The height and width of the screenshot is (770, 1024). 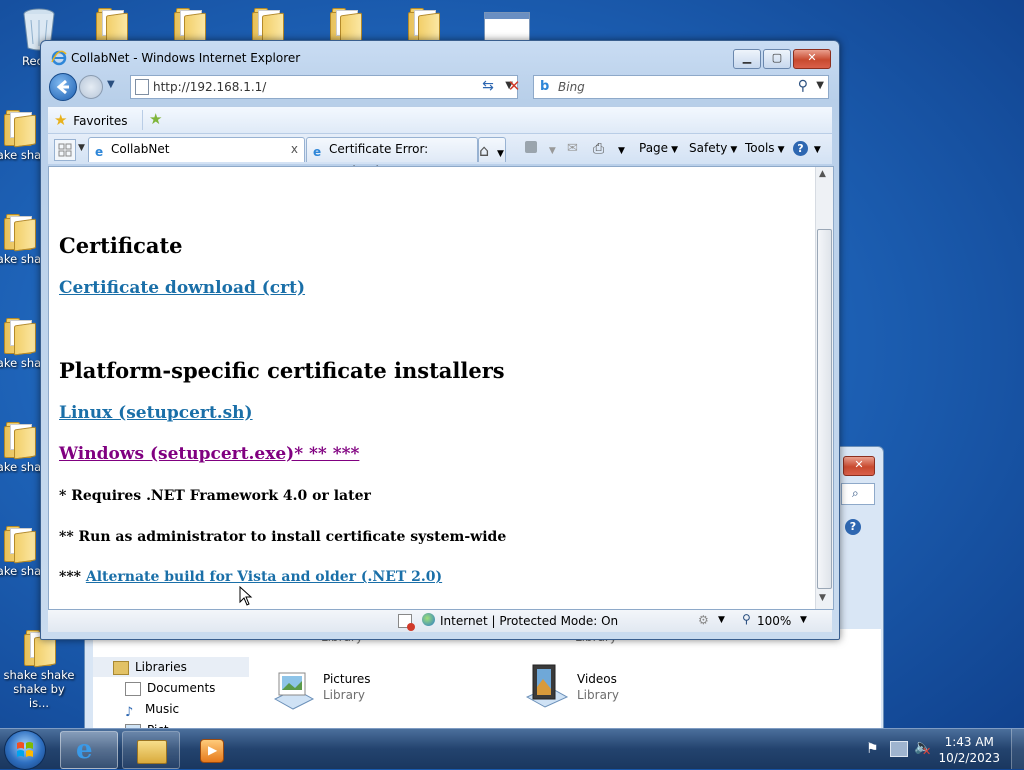 What do you see at coordinates (764, 148) in the screenshot?
I see `tools-menu: Tools ▼` at bounding box center [764, 148].